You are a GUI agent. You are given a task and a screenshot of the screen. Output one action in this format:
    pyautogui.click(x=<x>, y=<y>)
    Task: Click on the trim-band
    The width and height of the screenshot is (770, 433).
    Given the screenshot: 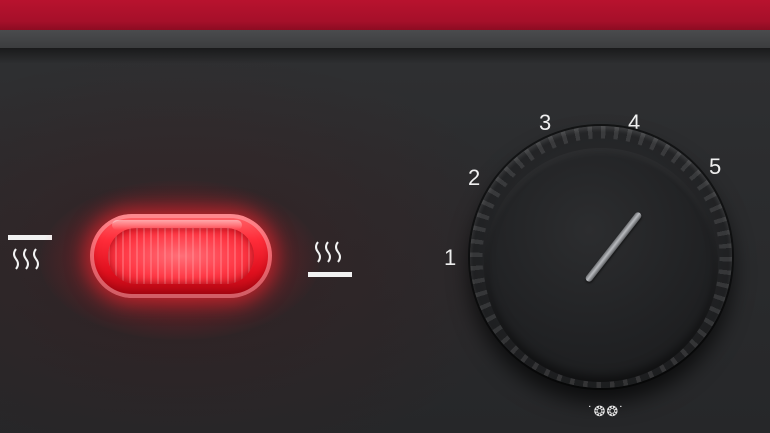 What is the action you would take?
    pyautogui.click(x=385, y=39)
    